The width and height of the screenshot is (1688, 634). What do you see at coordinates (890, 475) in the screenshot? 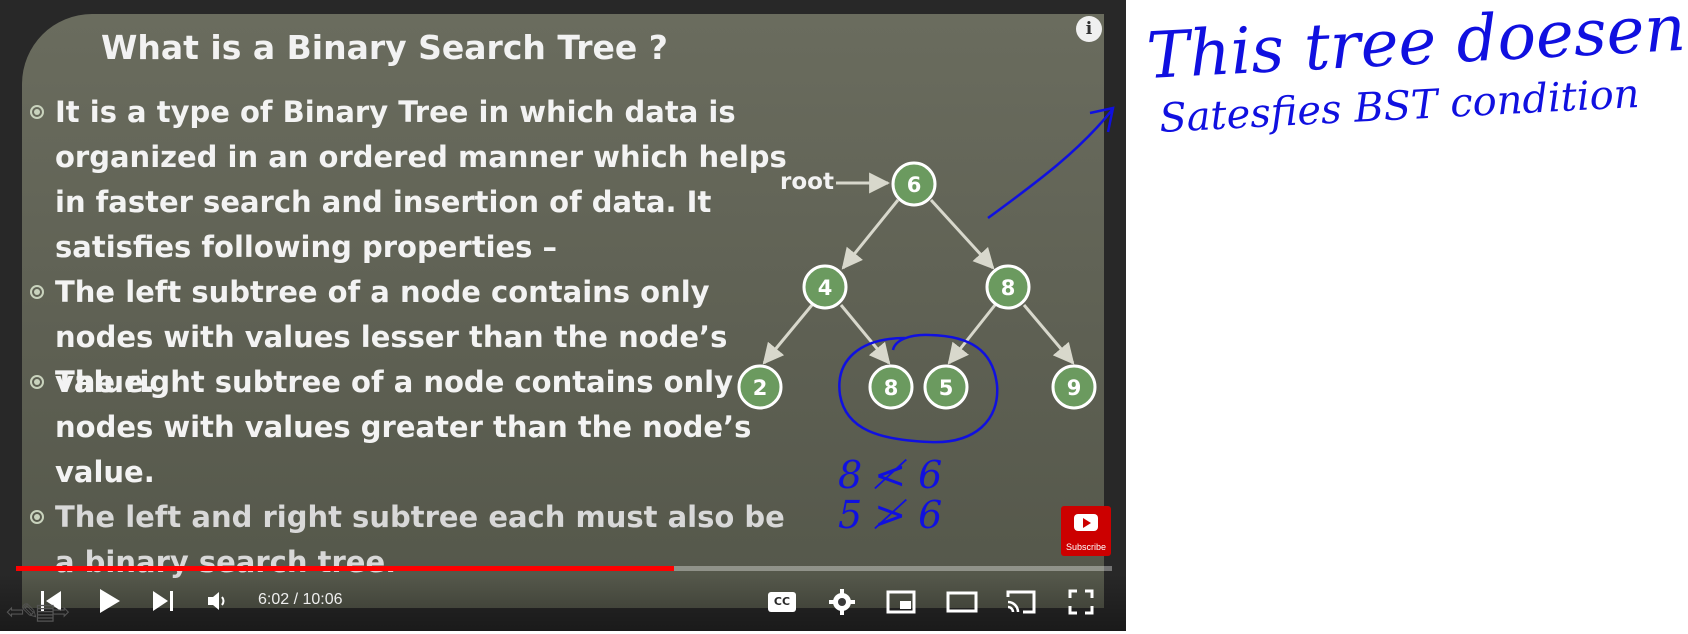
I see `ineq-1: 8 ≮ 6` at bounding box center [890, 475].